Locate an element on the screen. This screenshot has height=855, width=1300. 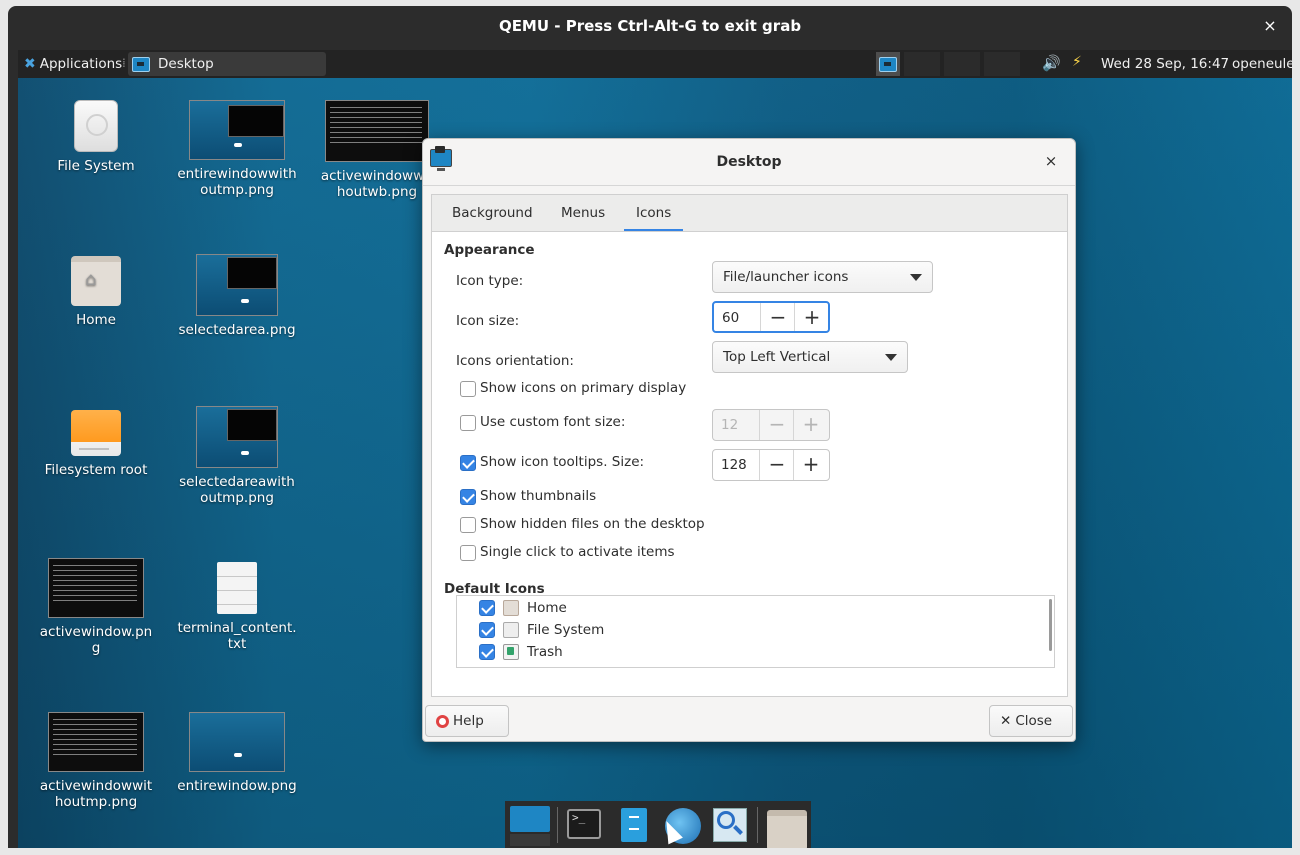
custom-font-stepper: 12 − + is located at coordinates (771, 425).